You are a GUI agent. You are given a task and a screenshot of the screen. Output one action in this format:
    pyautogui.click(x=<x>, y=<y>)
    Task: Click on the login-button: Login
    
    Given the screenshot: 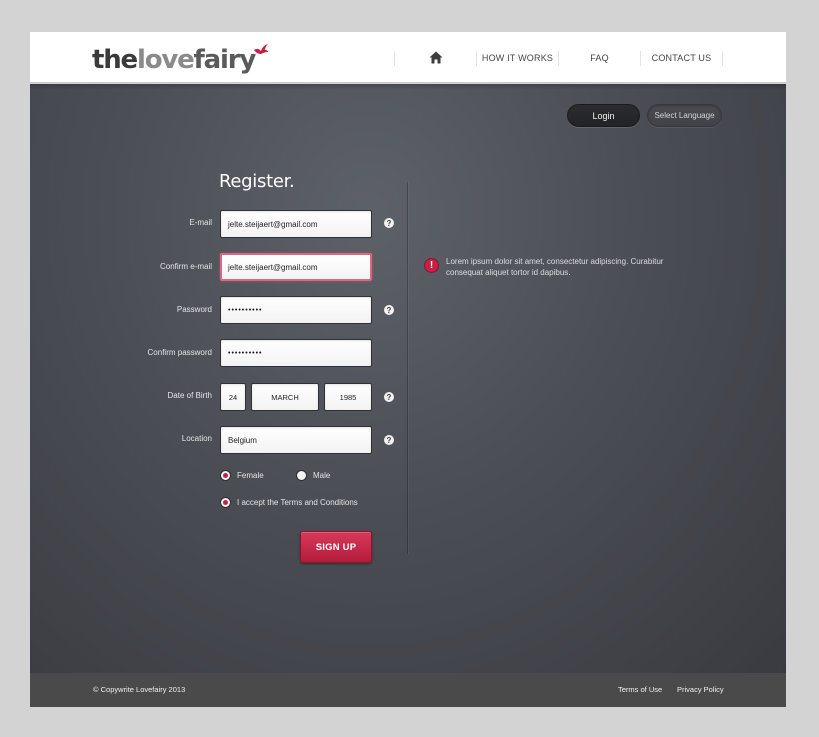 What is the action you would take?
    pyautogui.click(x=603, y=115)
    